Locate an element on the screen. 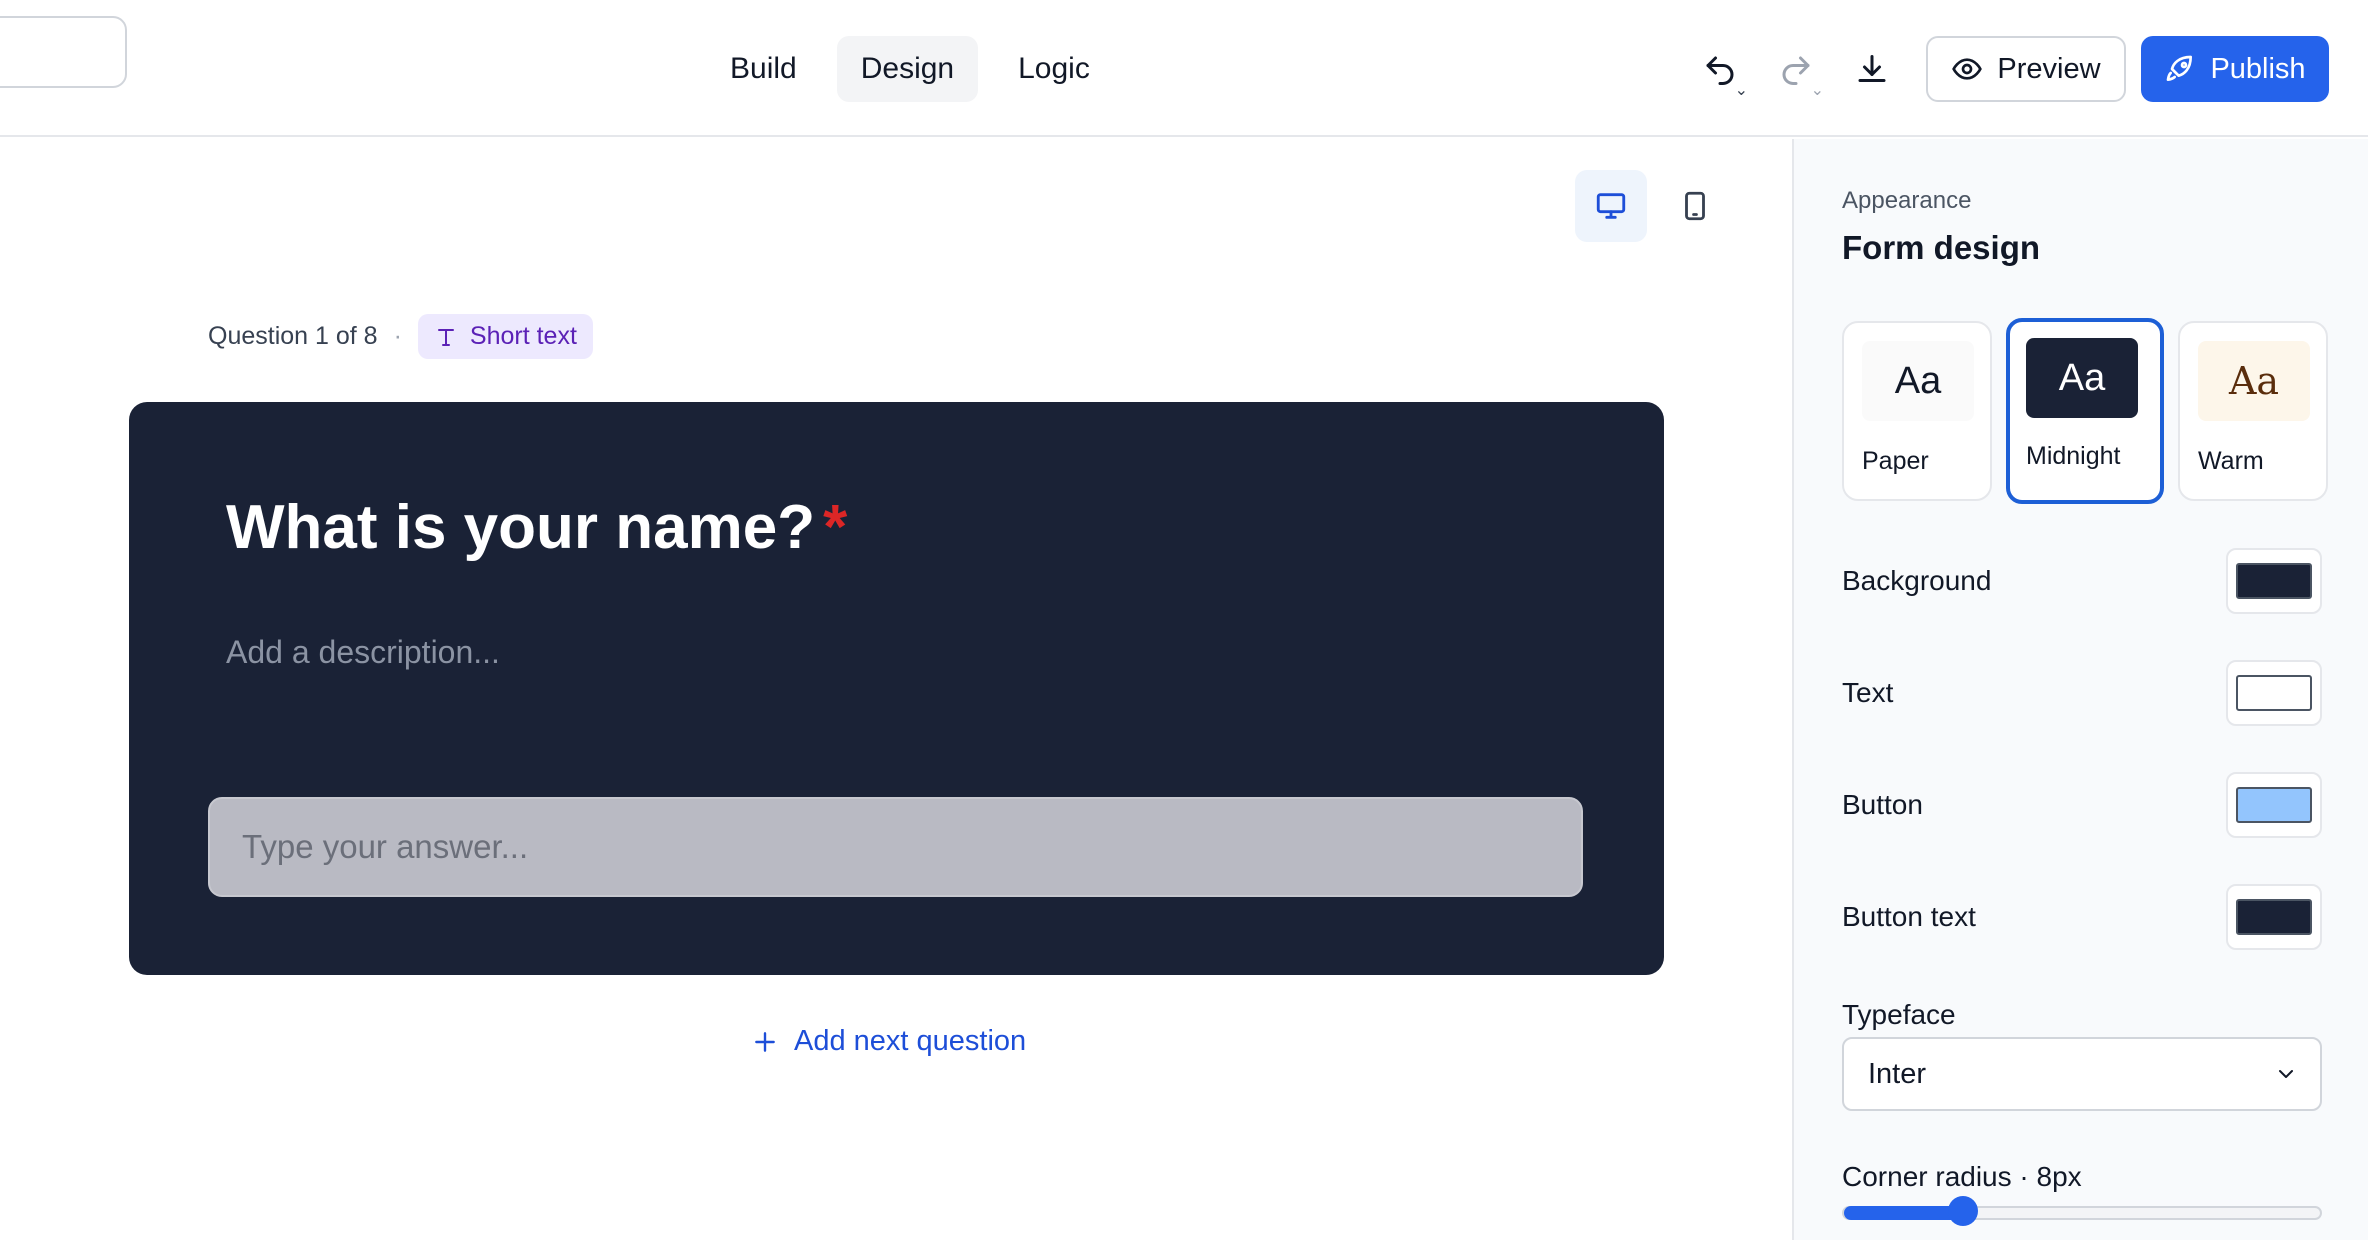 The height and width of the screenshot is (1240, 2368). theme-name: Warm is located at coordinates (2231, 461).